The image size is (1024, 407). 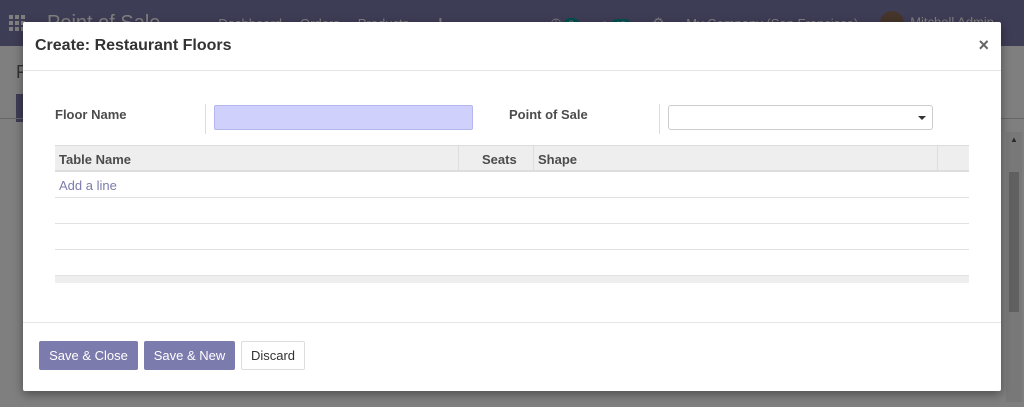 What do you see at coordinates (133, 45) in the screenshot?
I see `modal-title: Create: Restaurant Floors` at bounding box center [133, 45].